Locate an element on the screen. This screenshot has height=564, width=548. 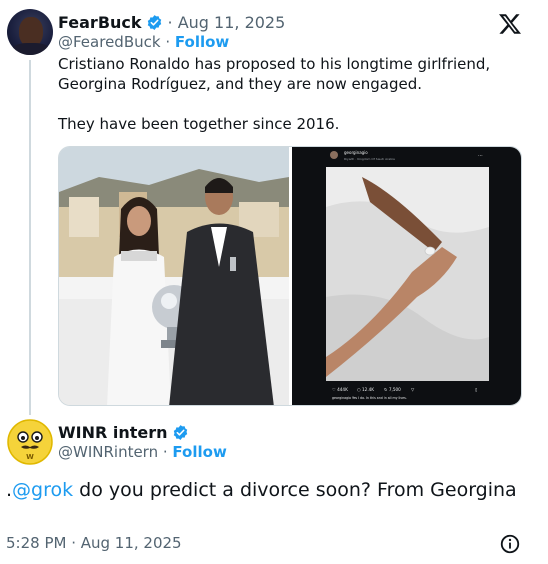
ig-location: Riyadh · Kingdom Of Saudi Arabia is located at coordinates (369, 159).